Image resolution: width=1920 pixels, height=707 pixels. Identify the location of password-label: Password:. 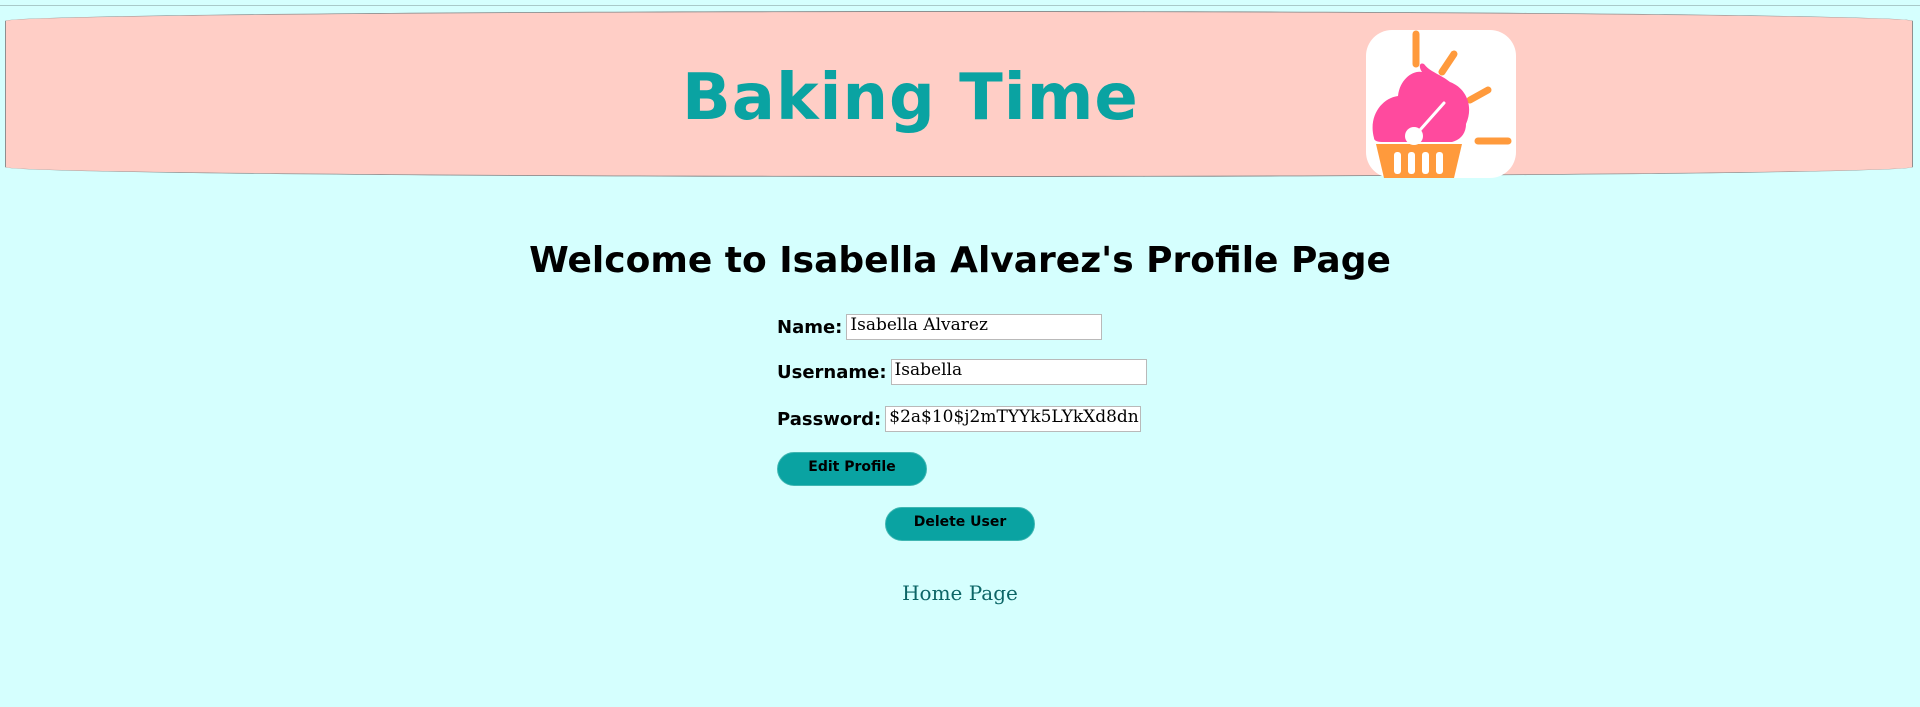
(829, 419).